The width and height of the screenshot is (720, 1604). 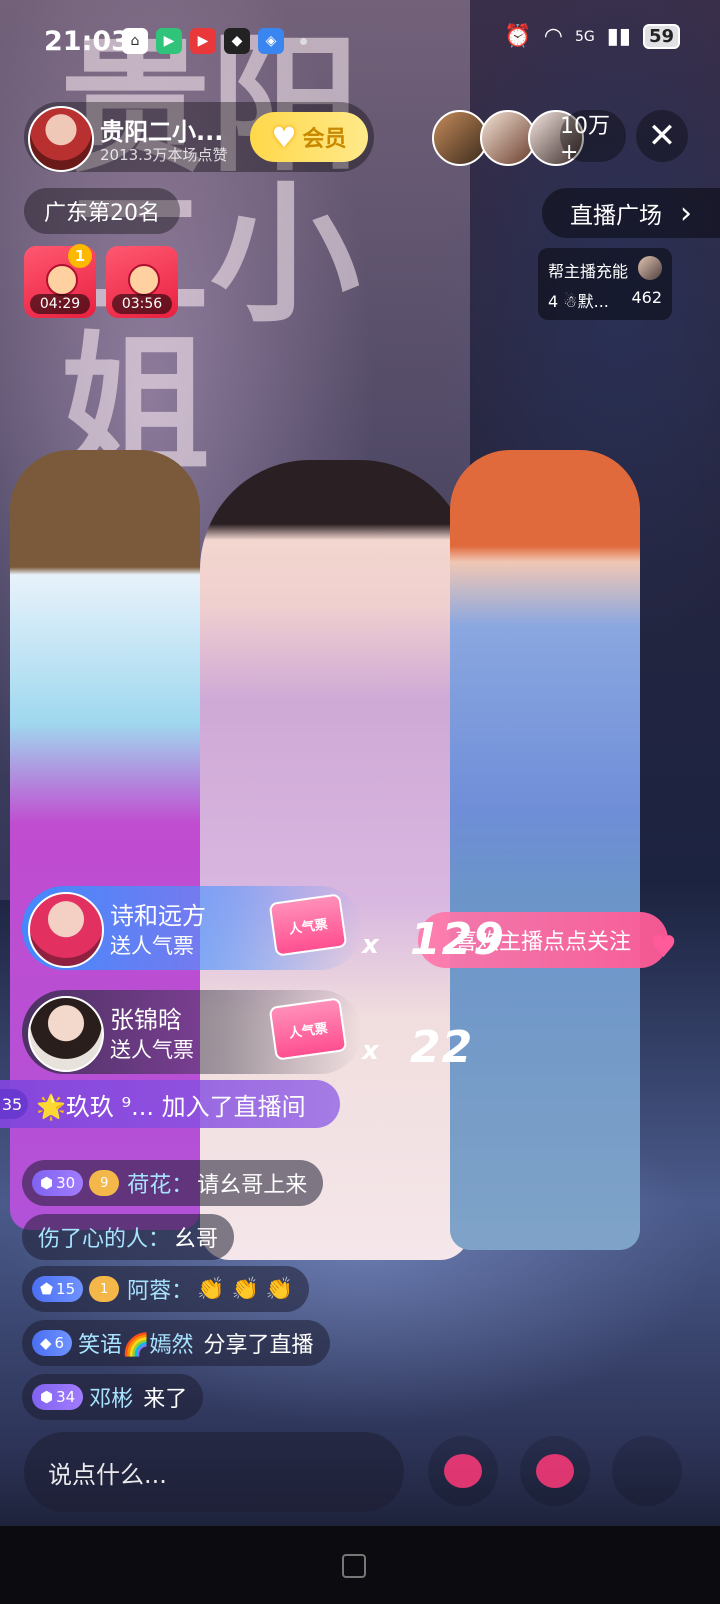 I want to click on live-plaza-button: 直播广场 ›, so click(x=631, y=213).